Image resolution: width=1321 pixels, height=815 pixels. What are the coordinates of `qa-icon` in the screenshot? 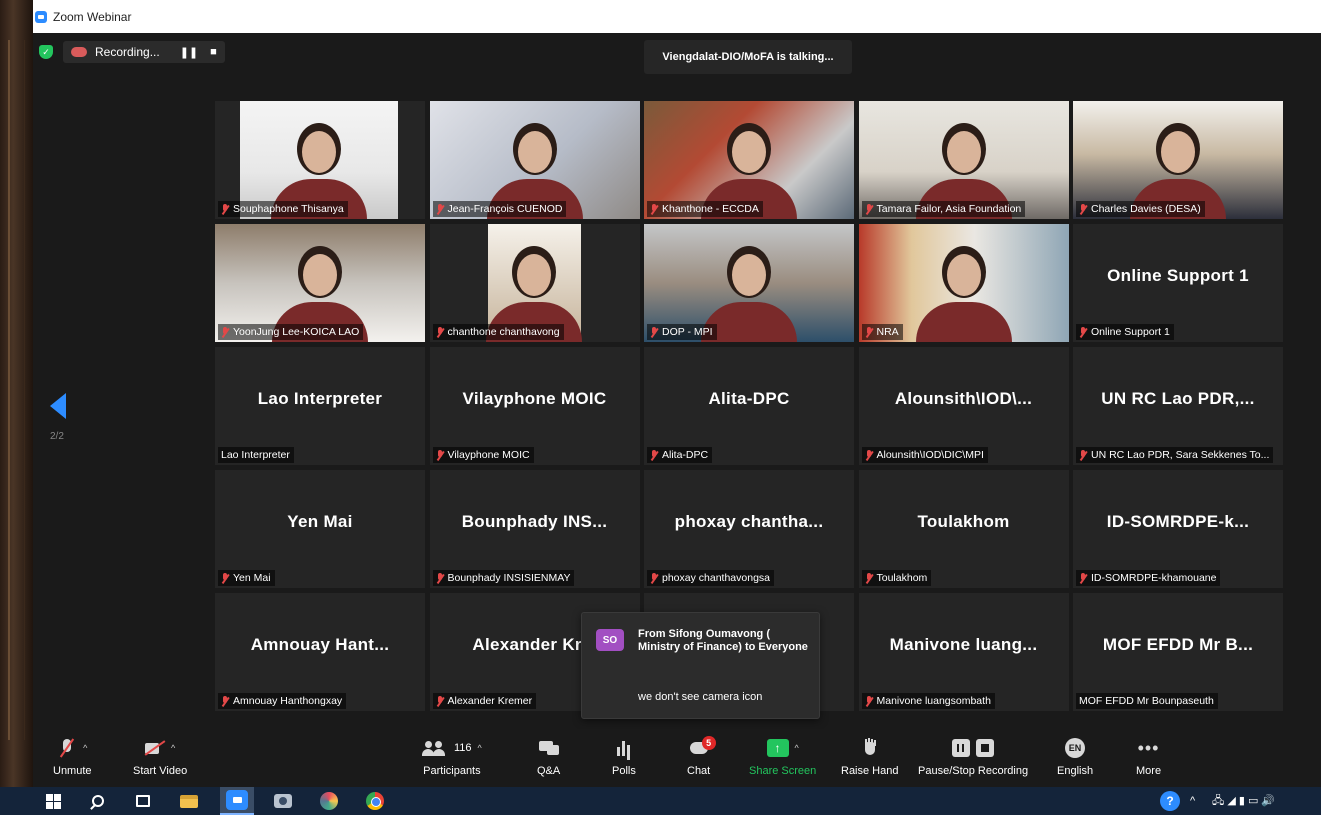 It's located at (548, 748).